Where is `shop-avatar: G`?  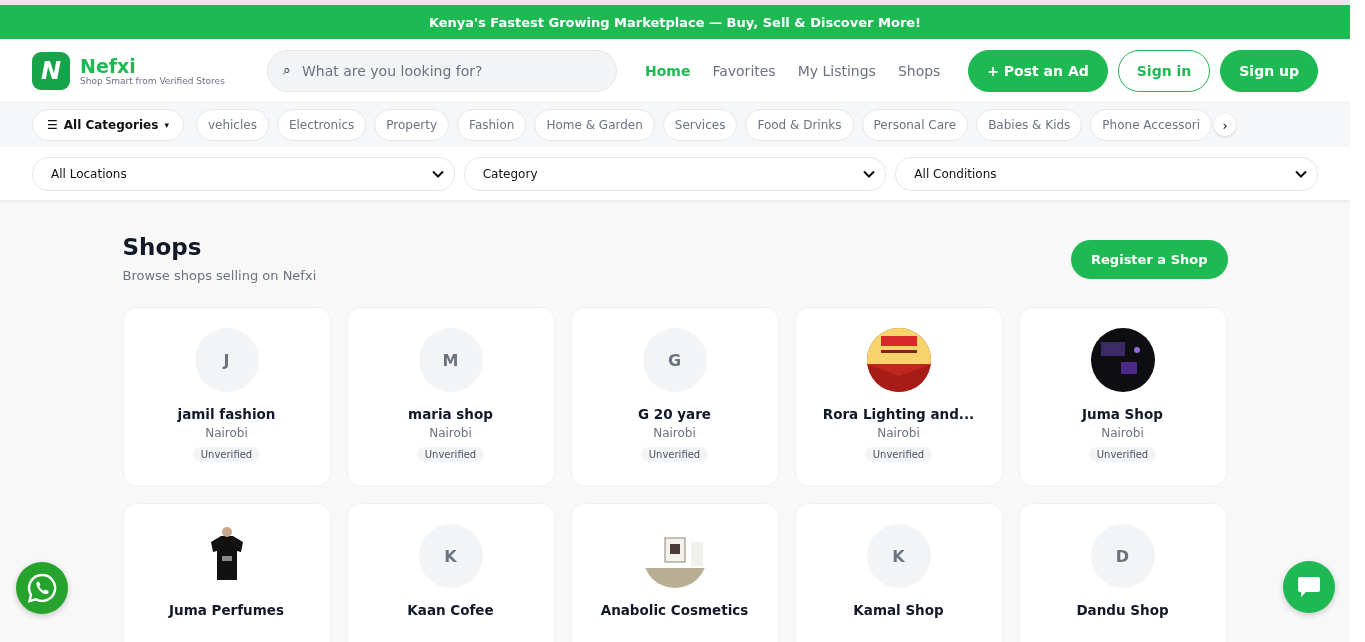
shop-avatar: G is located at coordinates (674, 360).